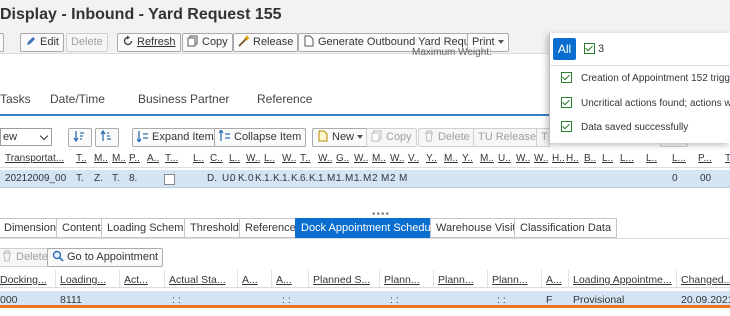 This screenshot has width=730, height=316. Describe the element at coordinates (391, 137) in the screenshot. I see `items-copy-button: Copy` at that location.